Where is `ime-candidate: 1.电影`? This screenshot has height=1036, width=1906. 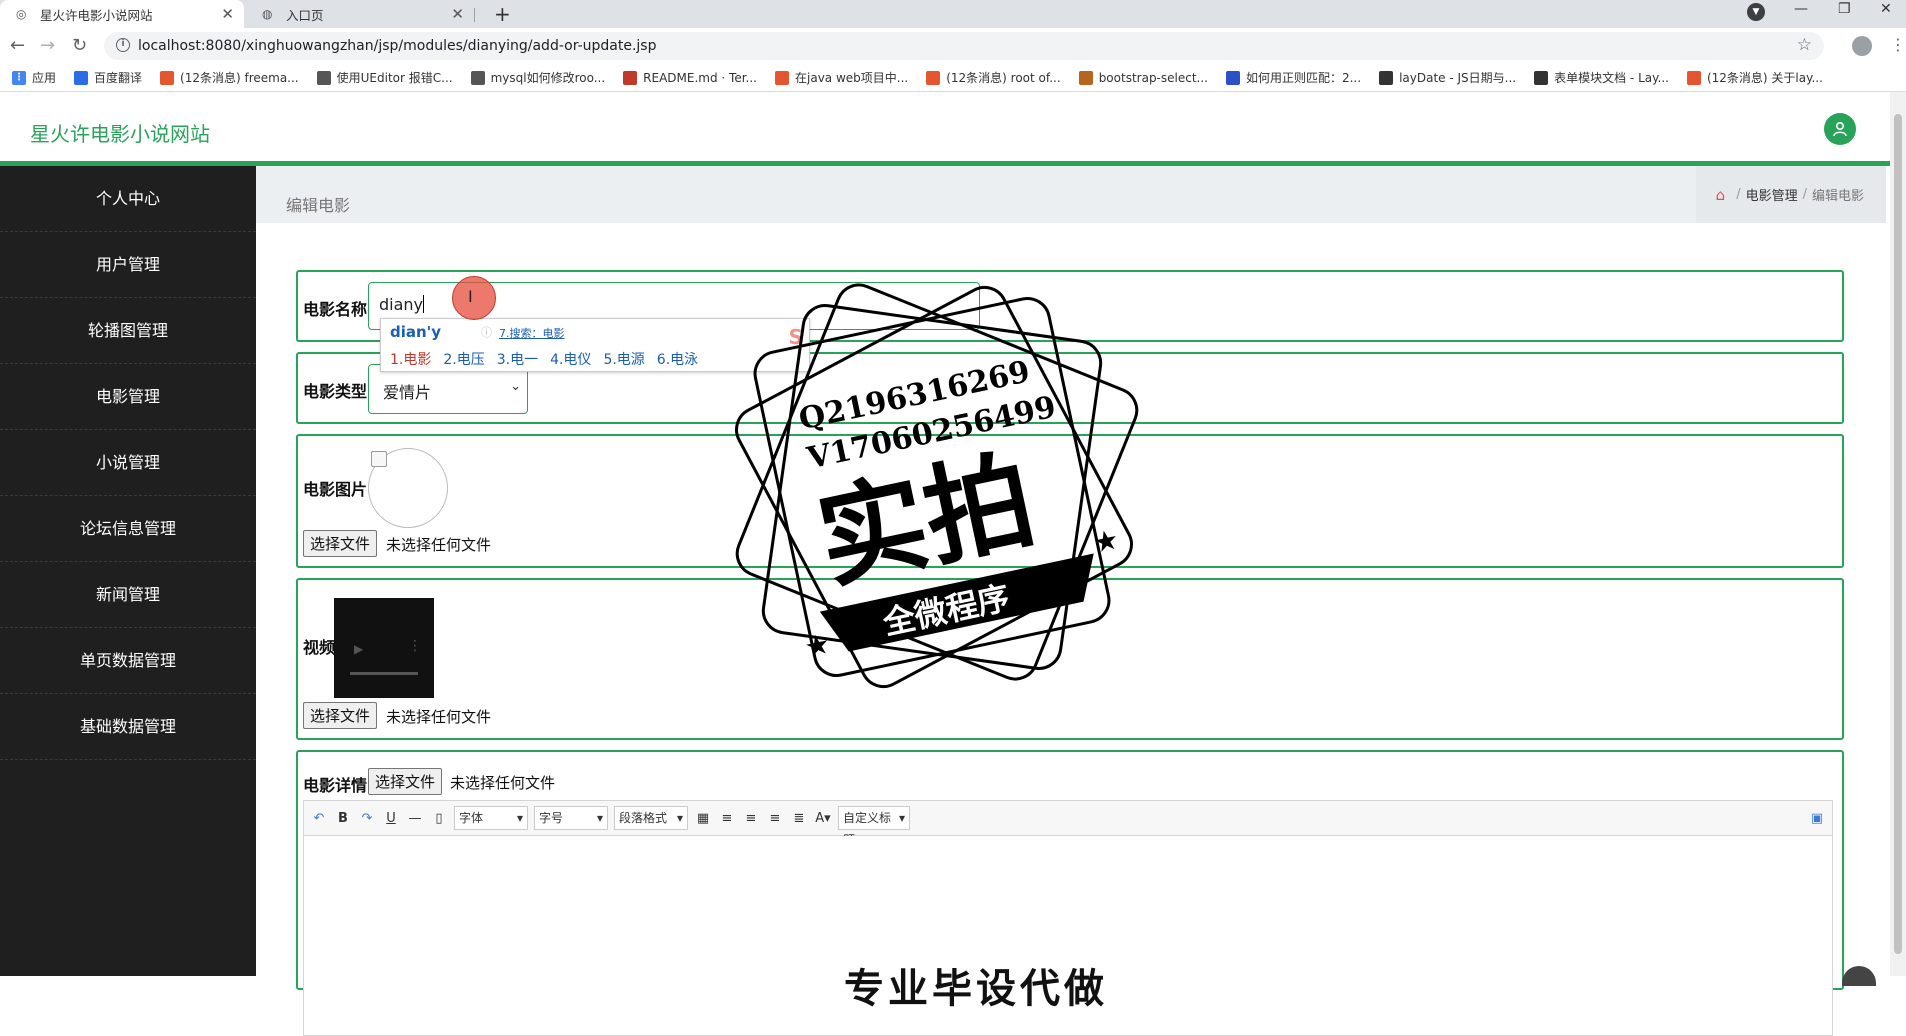
ime-candidate: 1.电影 is located at coordinates (410, 360).